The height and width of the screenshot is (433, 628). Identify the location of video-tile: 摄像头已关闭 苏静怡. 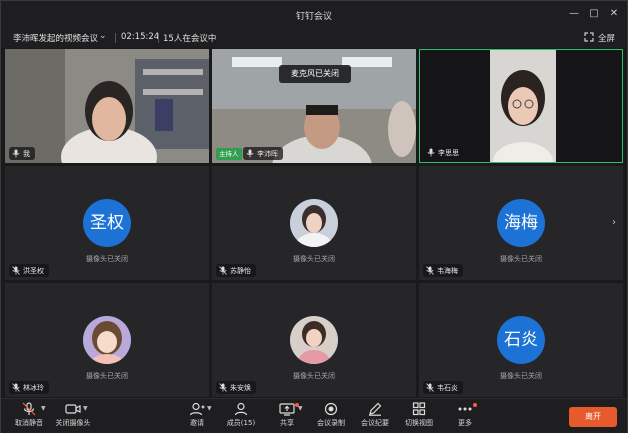
(314, 223).